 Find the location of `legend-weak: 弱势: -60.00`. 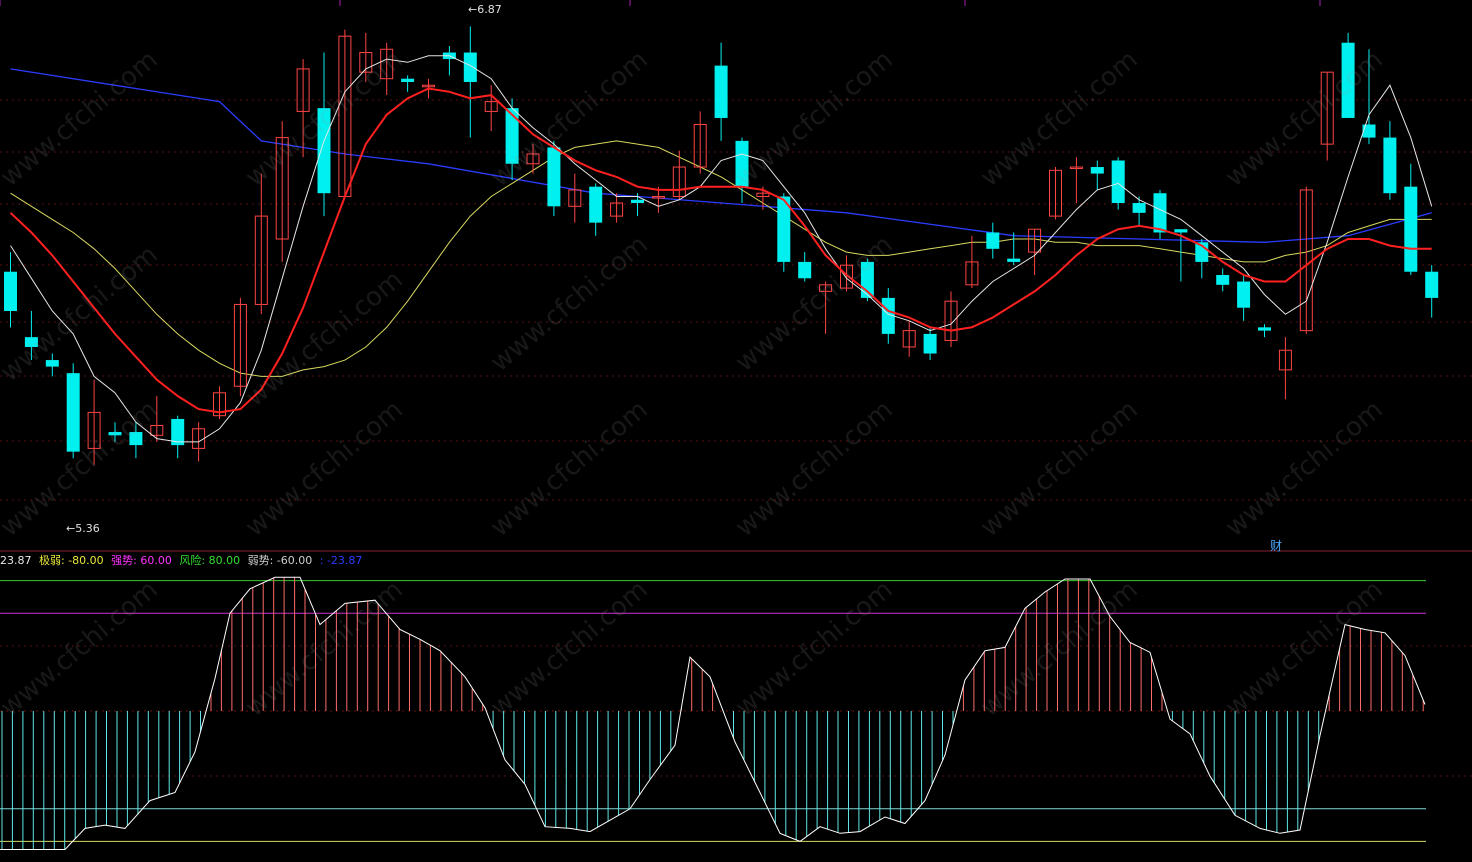

legend-weak: 弱势: -60.00 is located at coordinates (280, 560).